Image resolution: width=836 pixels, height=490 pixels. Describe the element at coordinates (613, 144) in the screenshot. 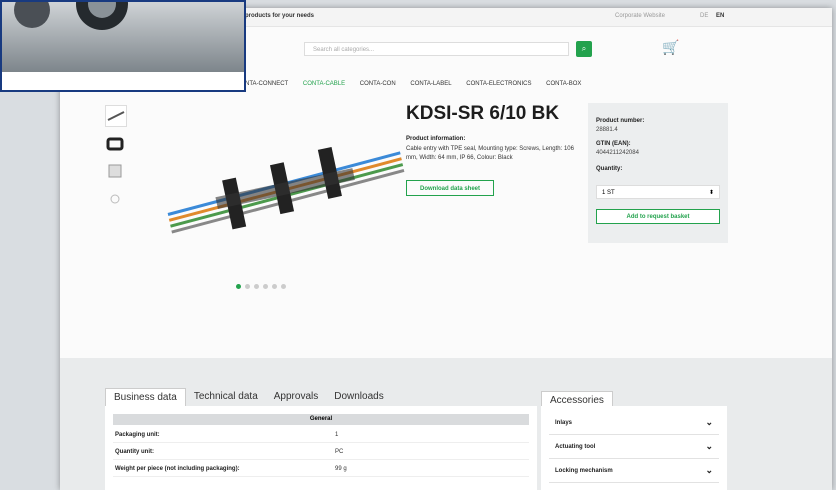

I see `gtin-label: GTIN (EAN):` at that location.